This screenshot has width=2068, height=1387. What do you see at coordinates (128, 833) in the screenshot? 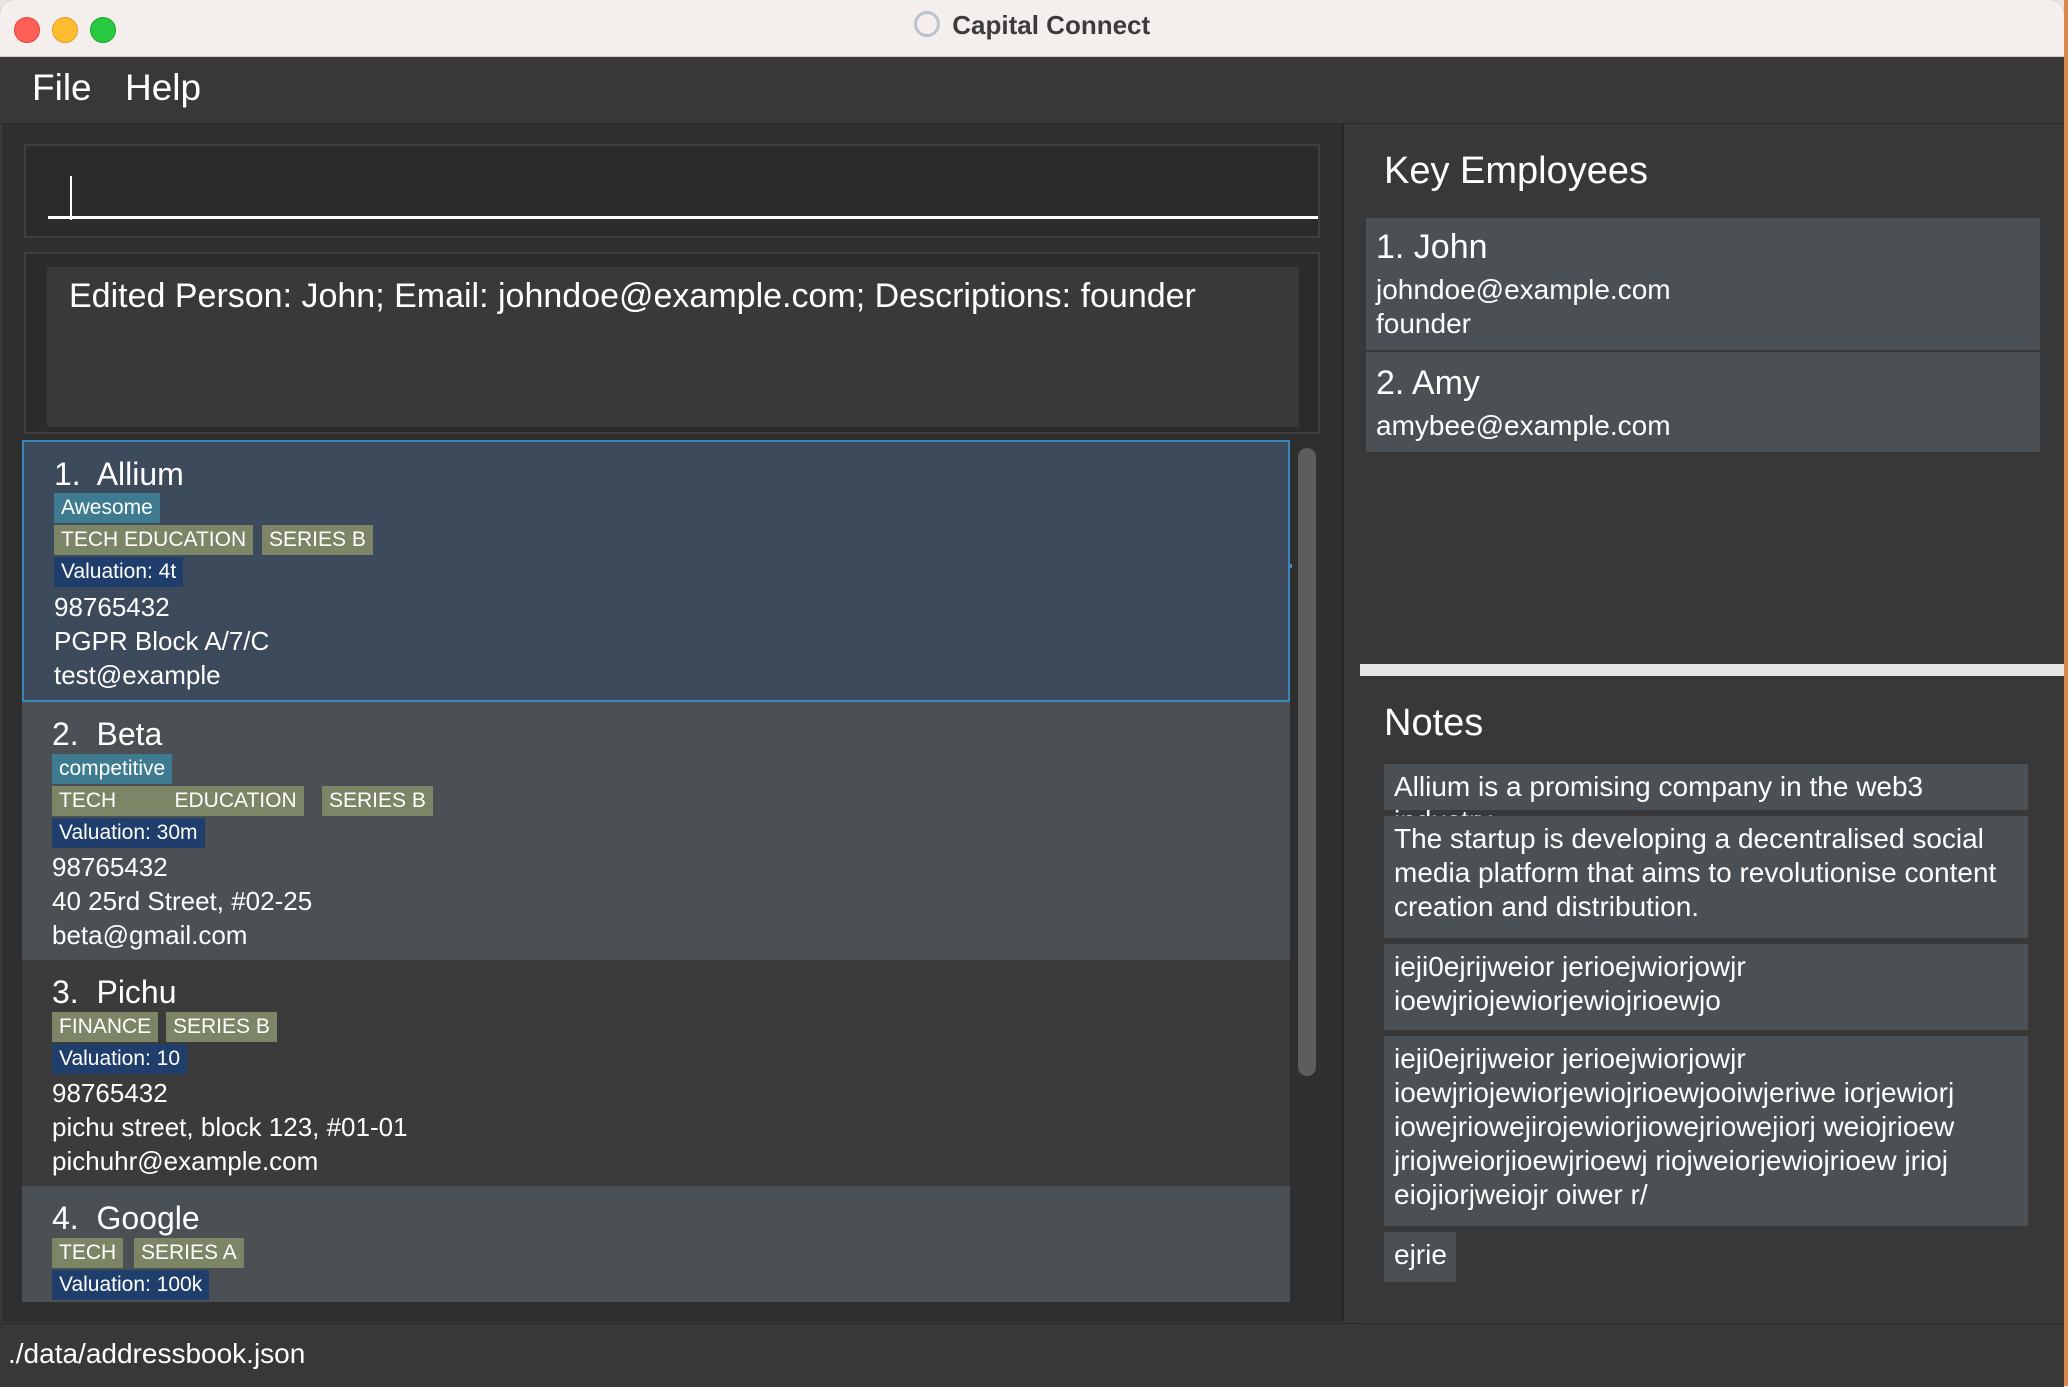
I see `valuation-tag: Valuation: 30m` at bounding box center [128, 833].